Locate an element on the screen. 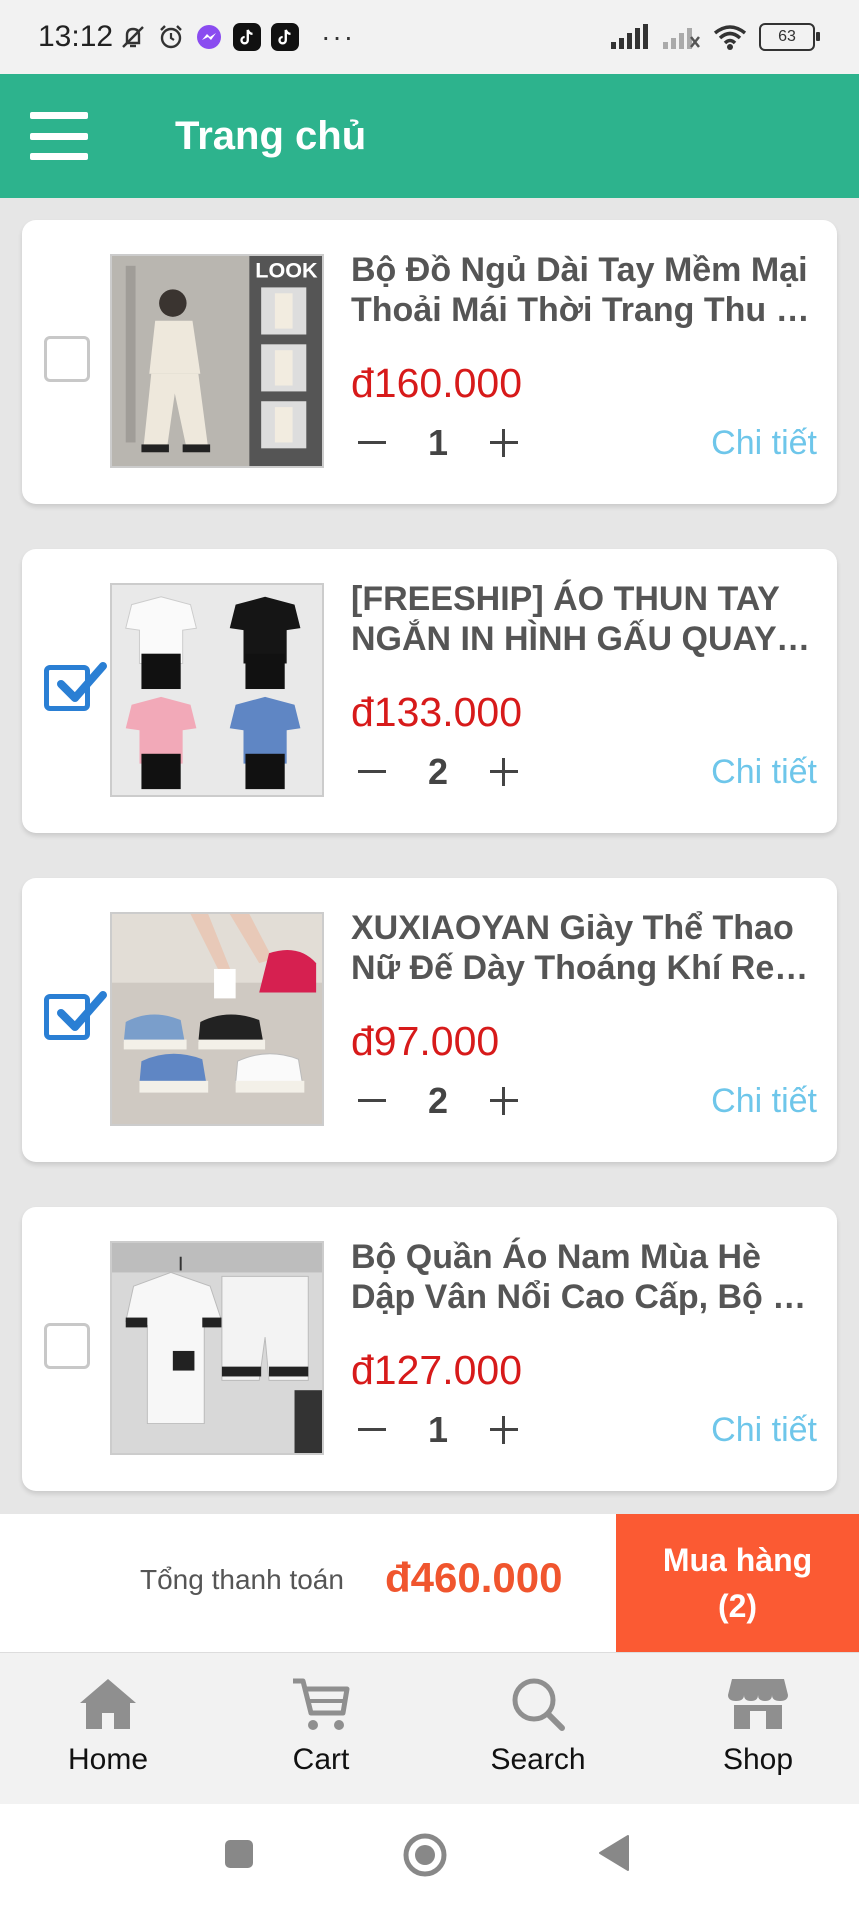  status-bar: 13:12 ··· 63 is located at coordinates (429, 37).